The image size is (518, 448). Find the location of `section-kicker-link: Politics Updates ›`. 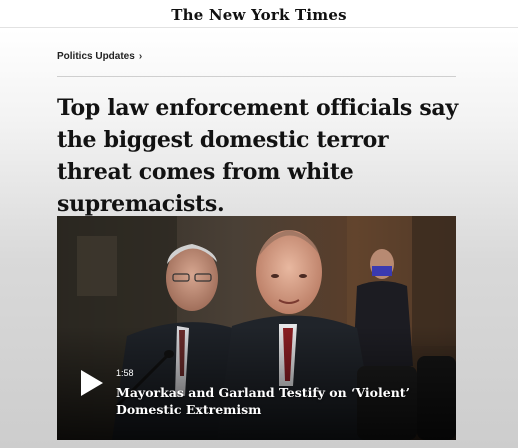

section-kicker-link: Politics Updates › is located at coordinates (99, 56).